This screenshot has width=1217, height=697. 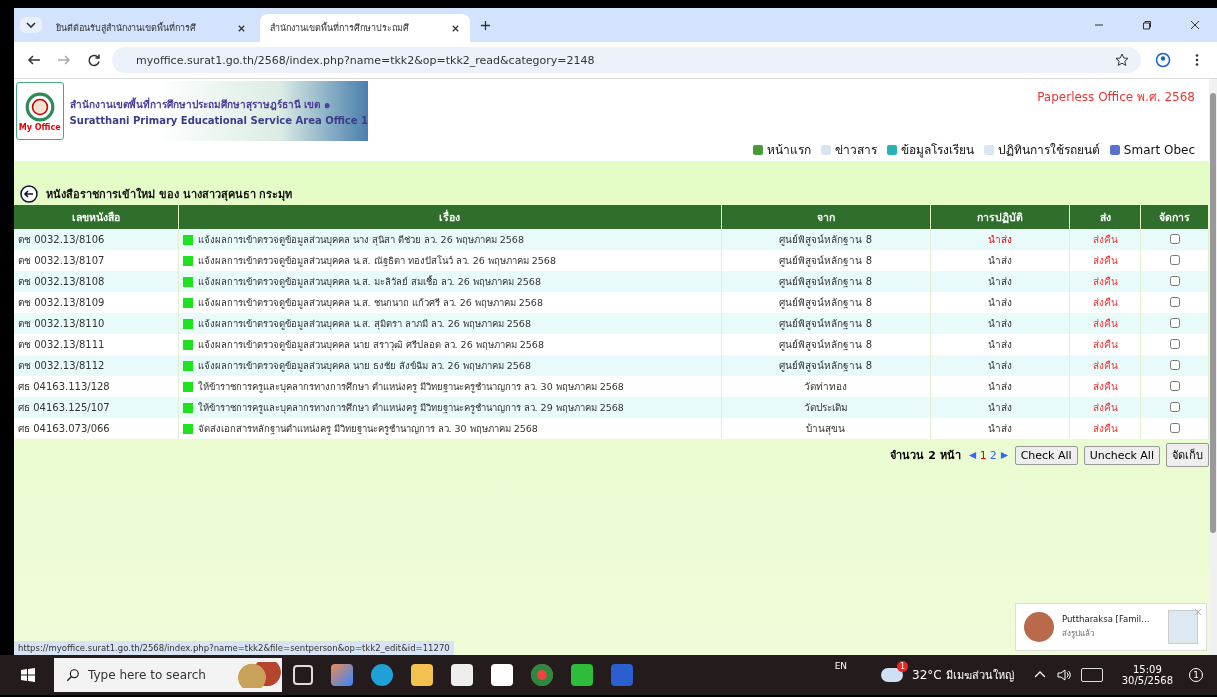 What do you see at coordinates (1187, 455) in the screenshot?
I see `action-button: จัดเก็บ` at bounding box center [1187, 455].